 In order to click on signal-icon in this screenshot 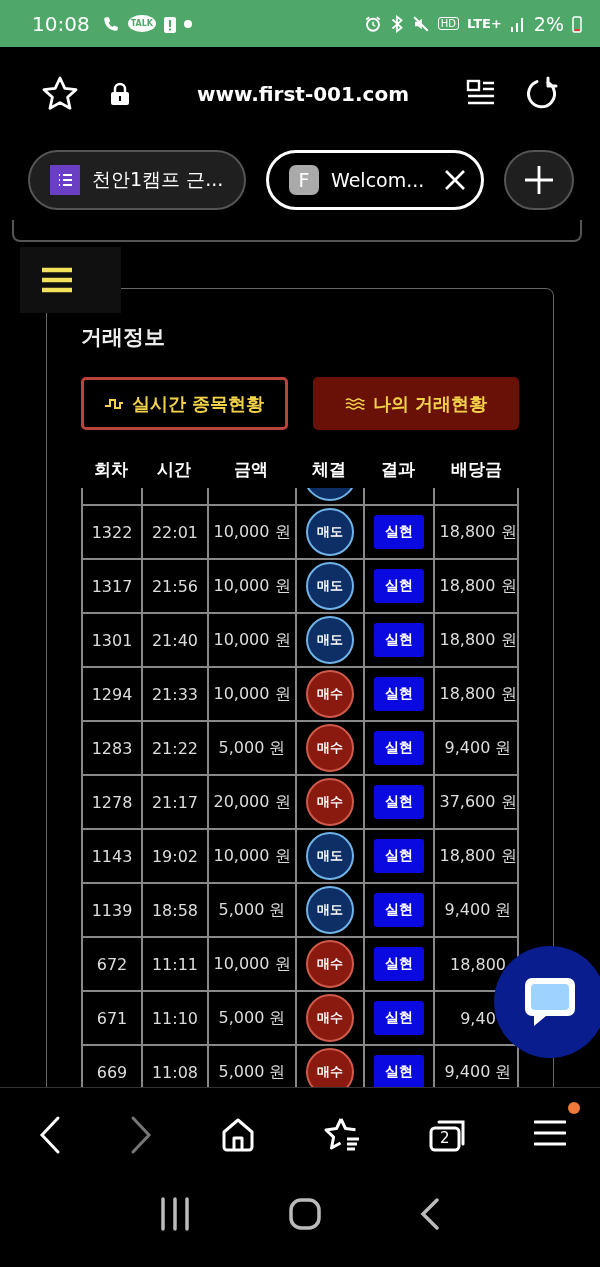, I will do `click(517, 23)`.